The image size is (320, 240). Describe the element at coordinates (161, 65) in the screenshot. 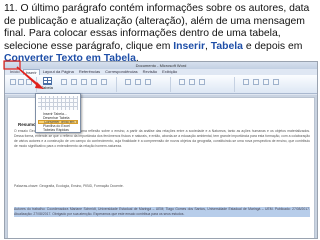

I see `window-title: Documento - Microsoft Word` at that location.